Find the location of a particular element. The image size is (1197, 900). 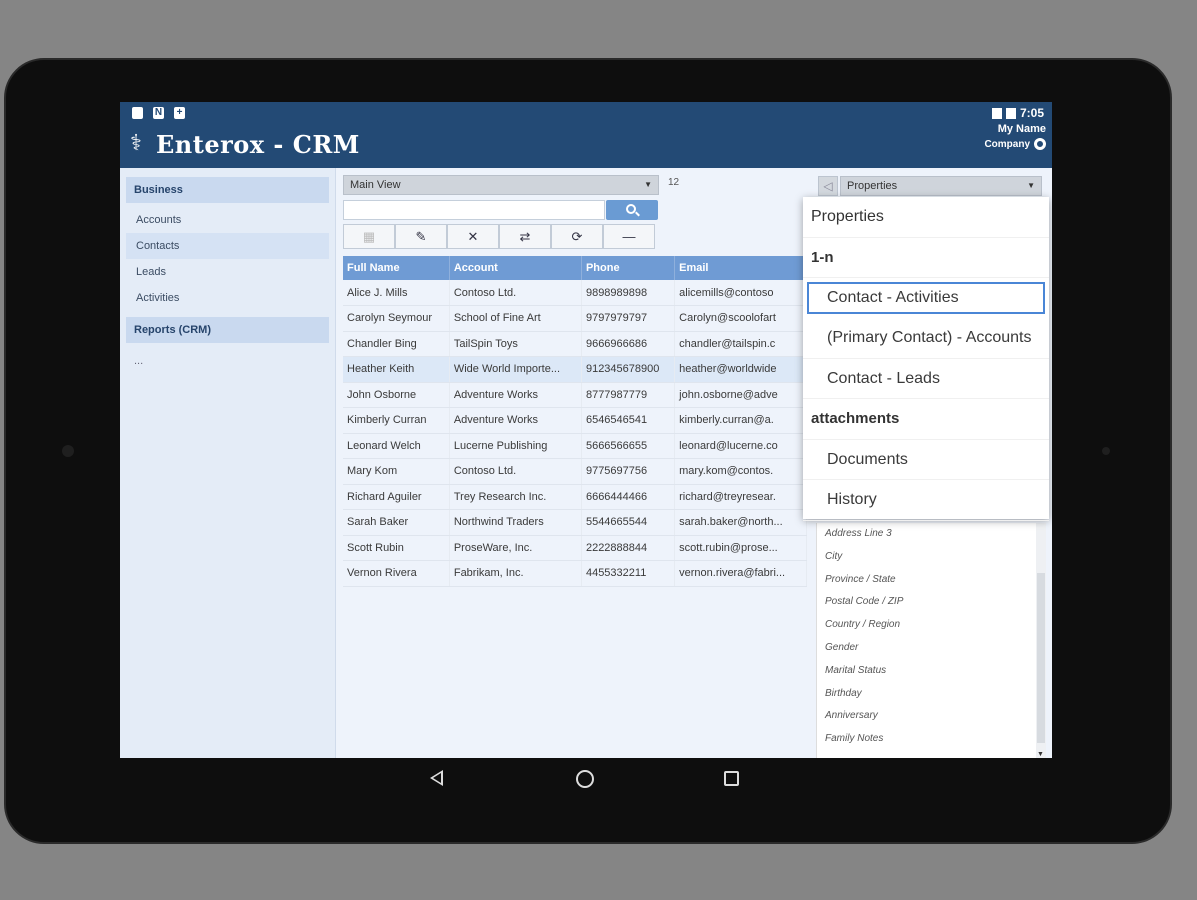

cell-full-name: Chandler Bing is located at coordinates (396, 344).